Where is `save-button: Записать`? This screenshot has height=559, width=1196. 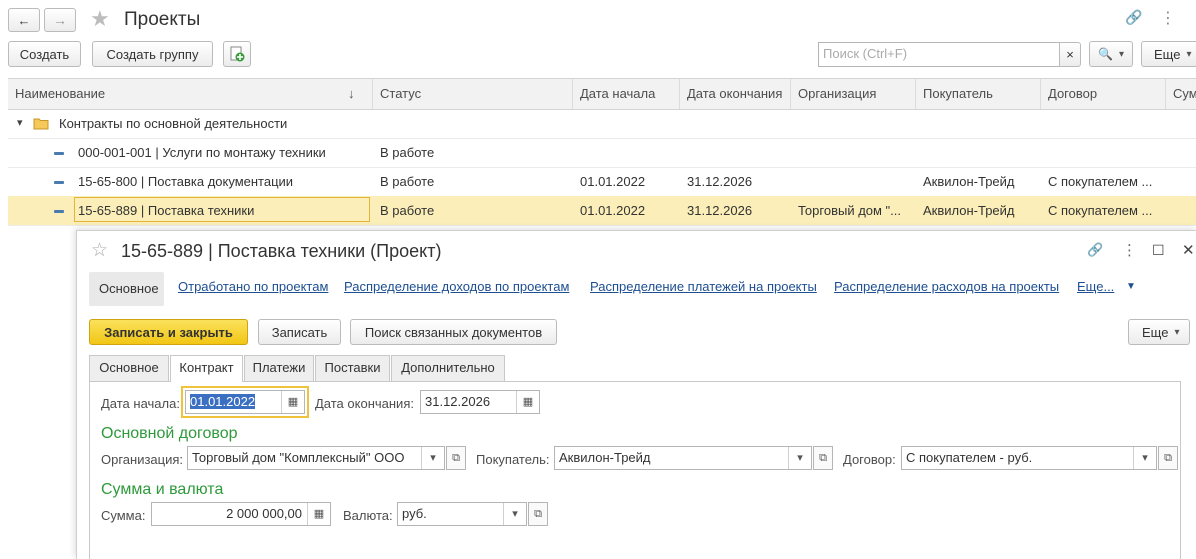 save-button: Записать is located at coordinates (299, 332).